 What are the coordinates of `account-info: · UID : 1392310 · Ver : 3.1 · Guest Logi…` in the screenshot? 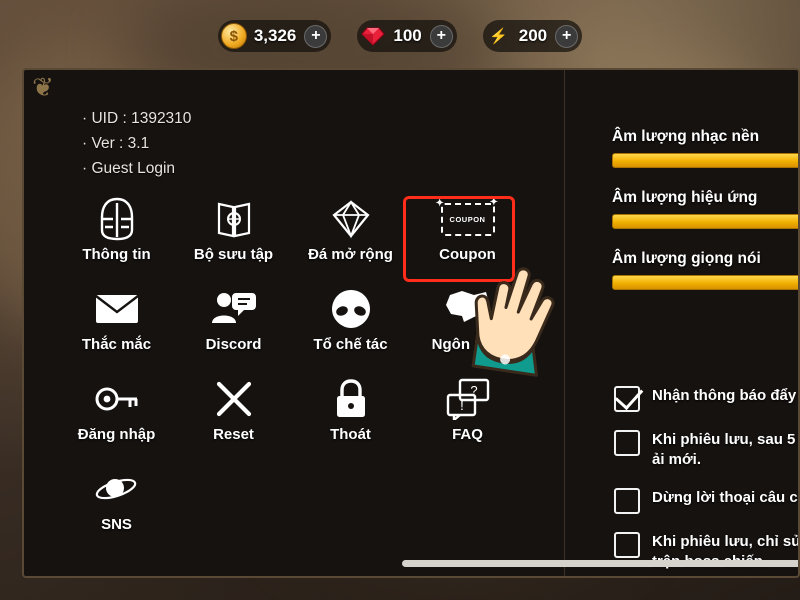 It's located at (136, 143).